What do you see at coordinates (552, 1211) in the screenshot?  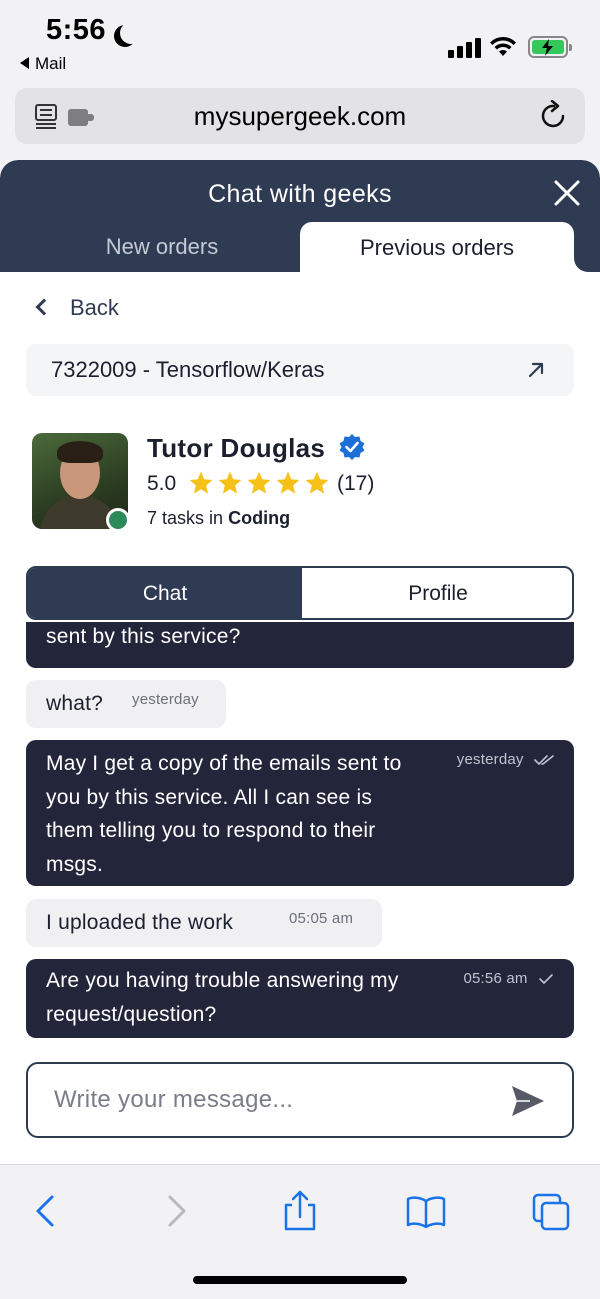 I see `tabs-icon` at bounding box center [552, 1211].